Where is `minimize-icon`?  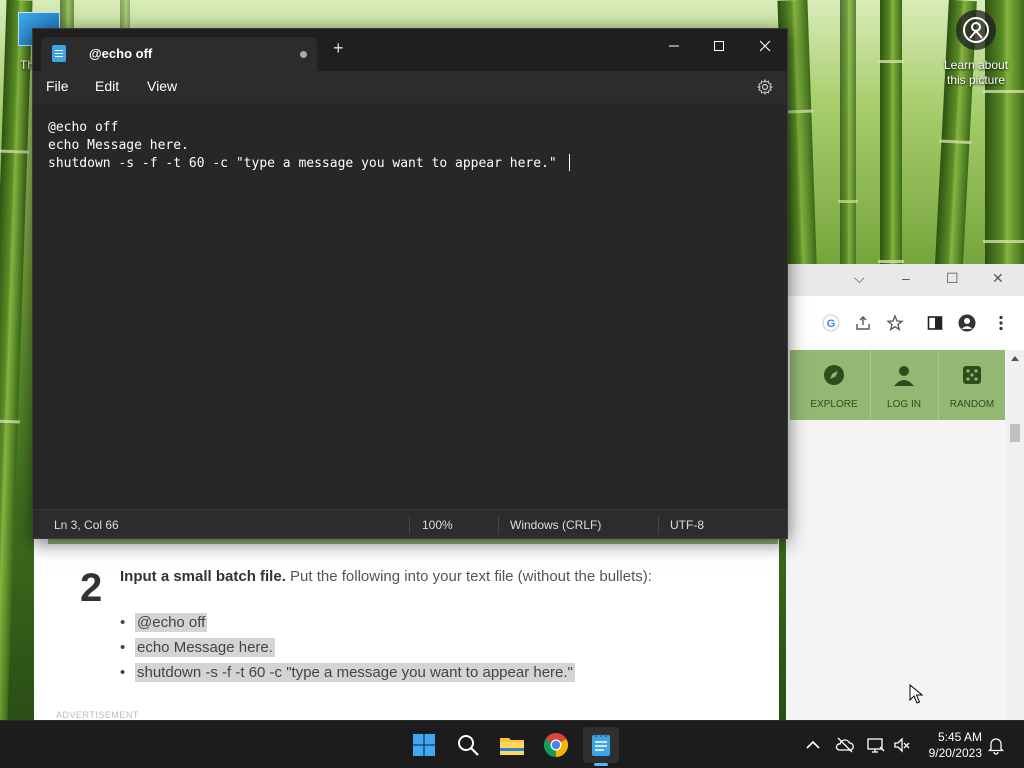 minimize-icon is located at coordinates (674, 46).